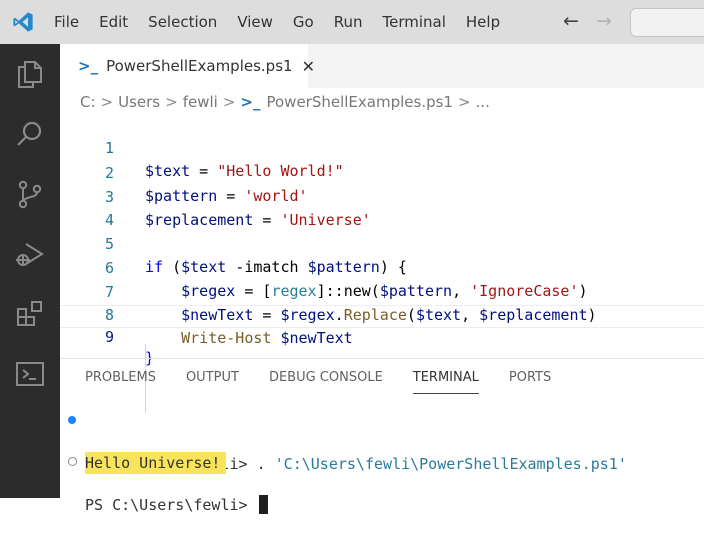 The width and height of the screenshot is (704, 538). What do you see at coordinates (308, 66) in the screenshot?
I see `close-icon: ✕` at bounding box center [308, 66].